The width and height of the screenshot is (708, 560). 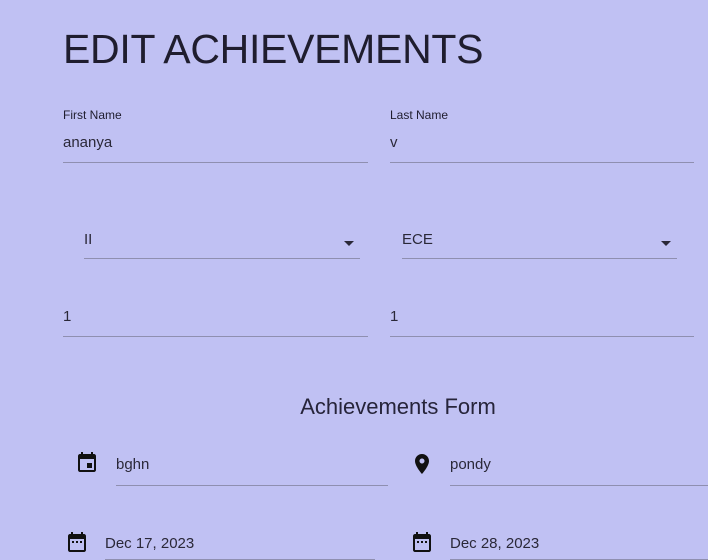 I want to click on department-select-value: ECE, so click(x=417, y=239).